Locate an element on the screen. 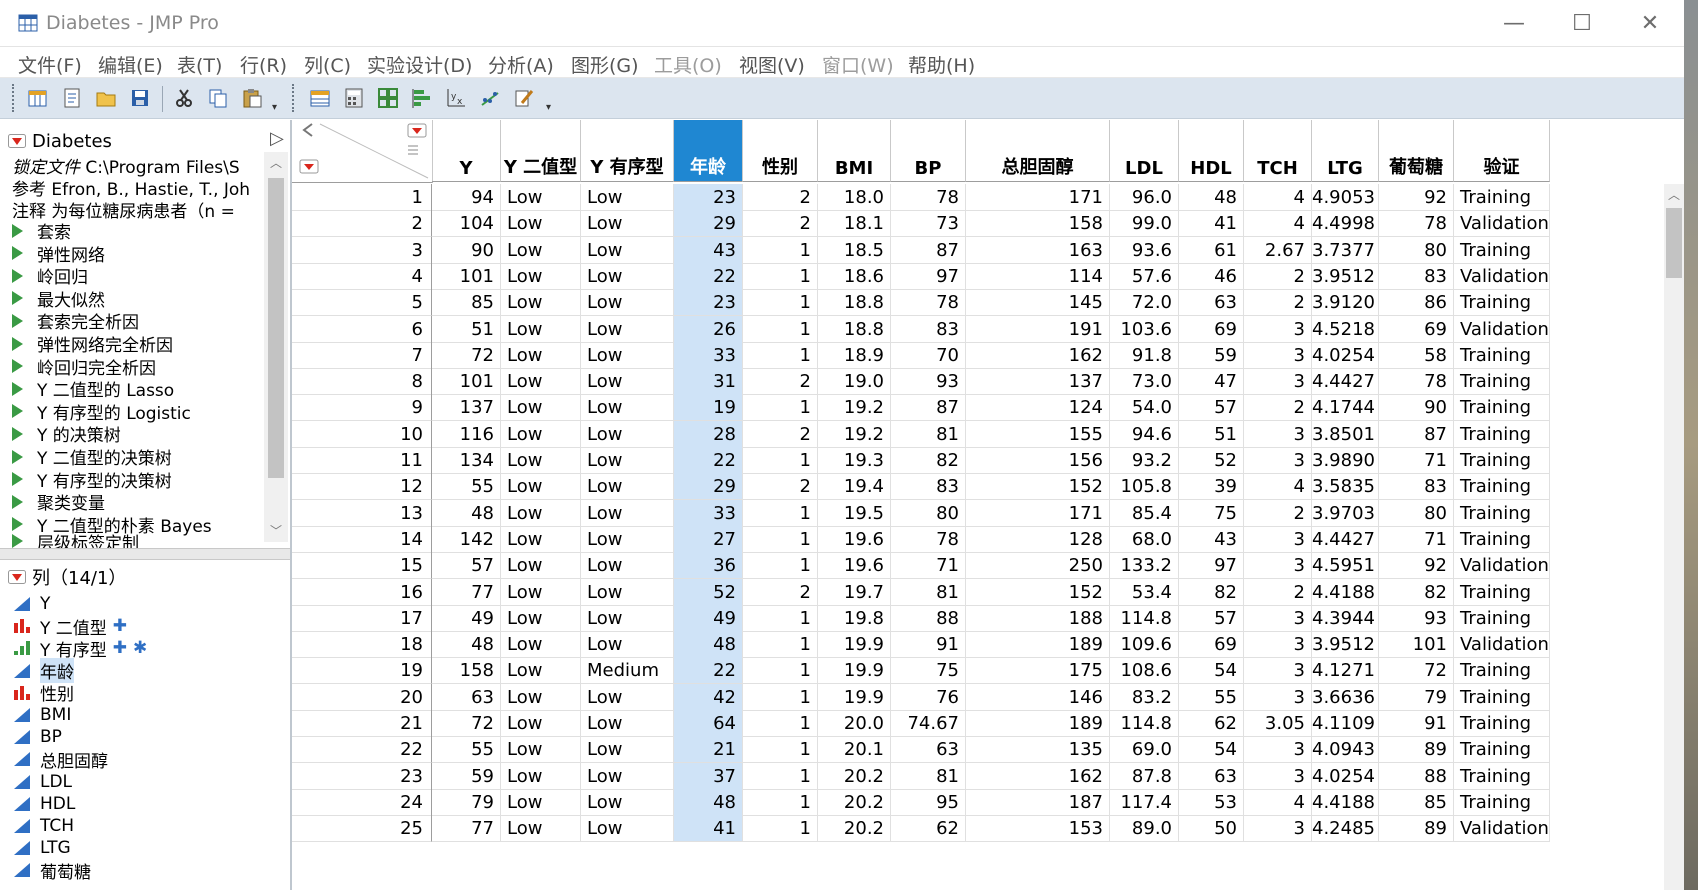 Image resolution: width=1698 pixels, height=890 pixels. table-cell: 93 is located at coordinates (1416, 618).